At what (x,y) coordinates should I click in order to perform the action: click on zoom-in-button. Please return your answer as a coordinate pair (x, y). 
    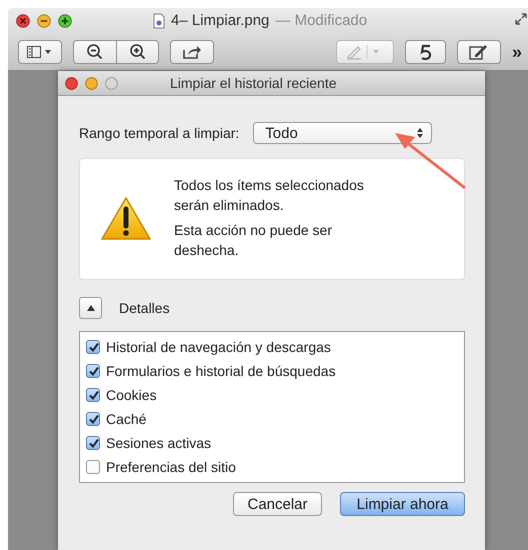
    Looking at the image, I should click on (137, 52).